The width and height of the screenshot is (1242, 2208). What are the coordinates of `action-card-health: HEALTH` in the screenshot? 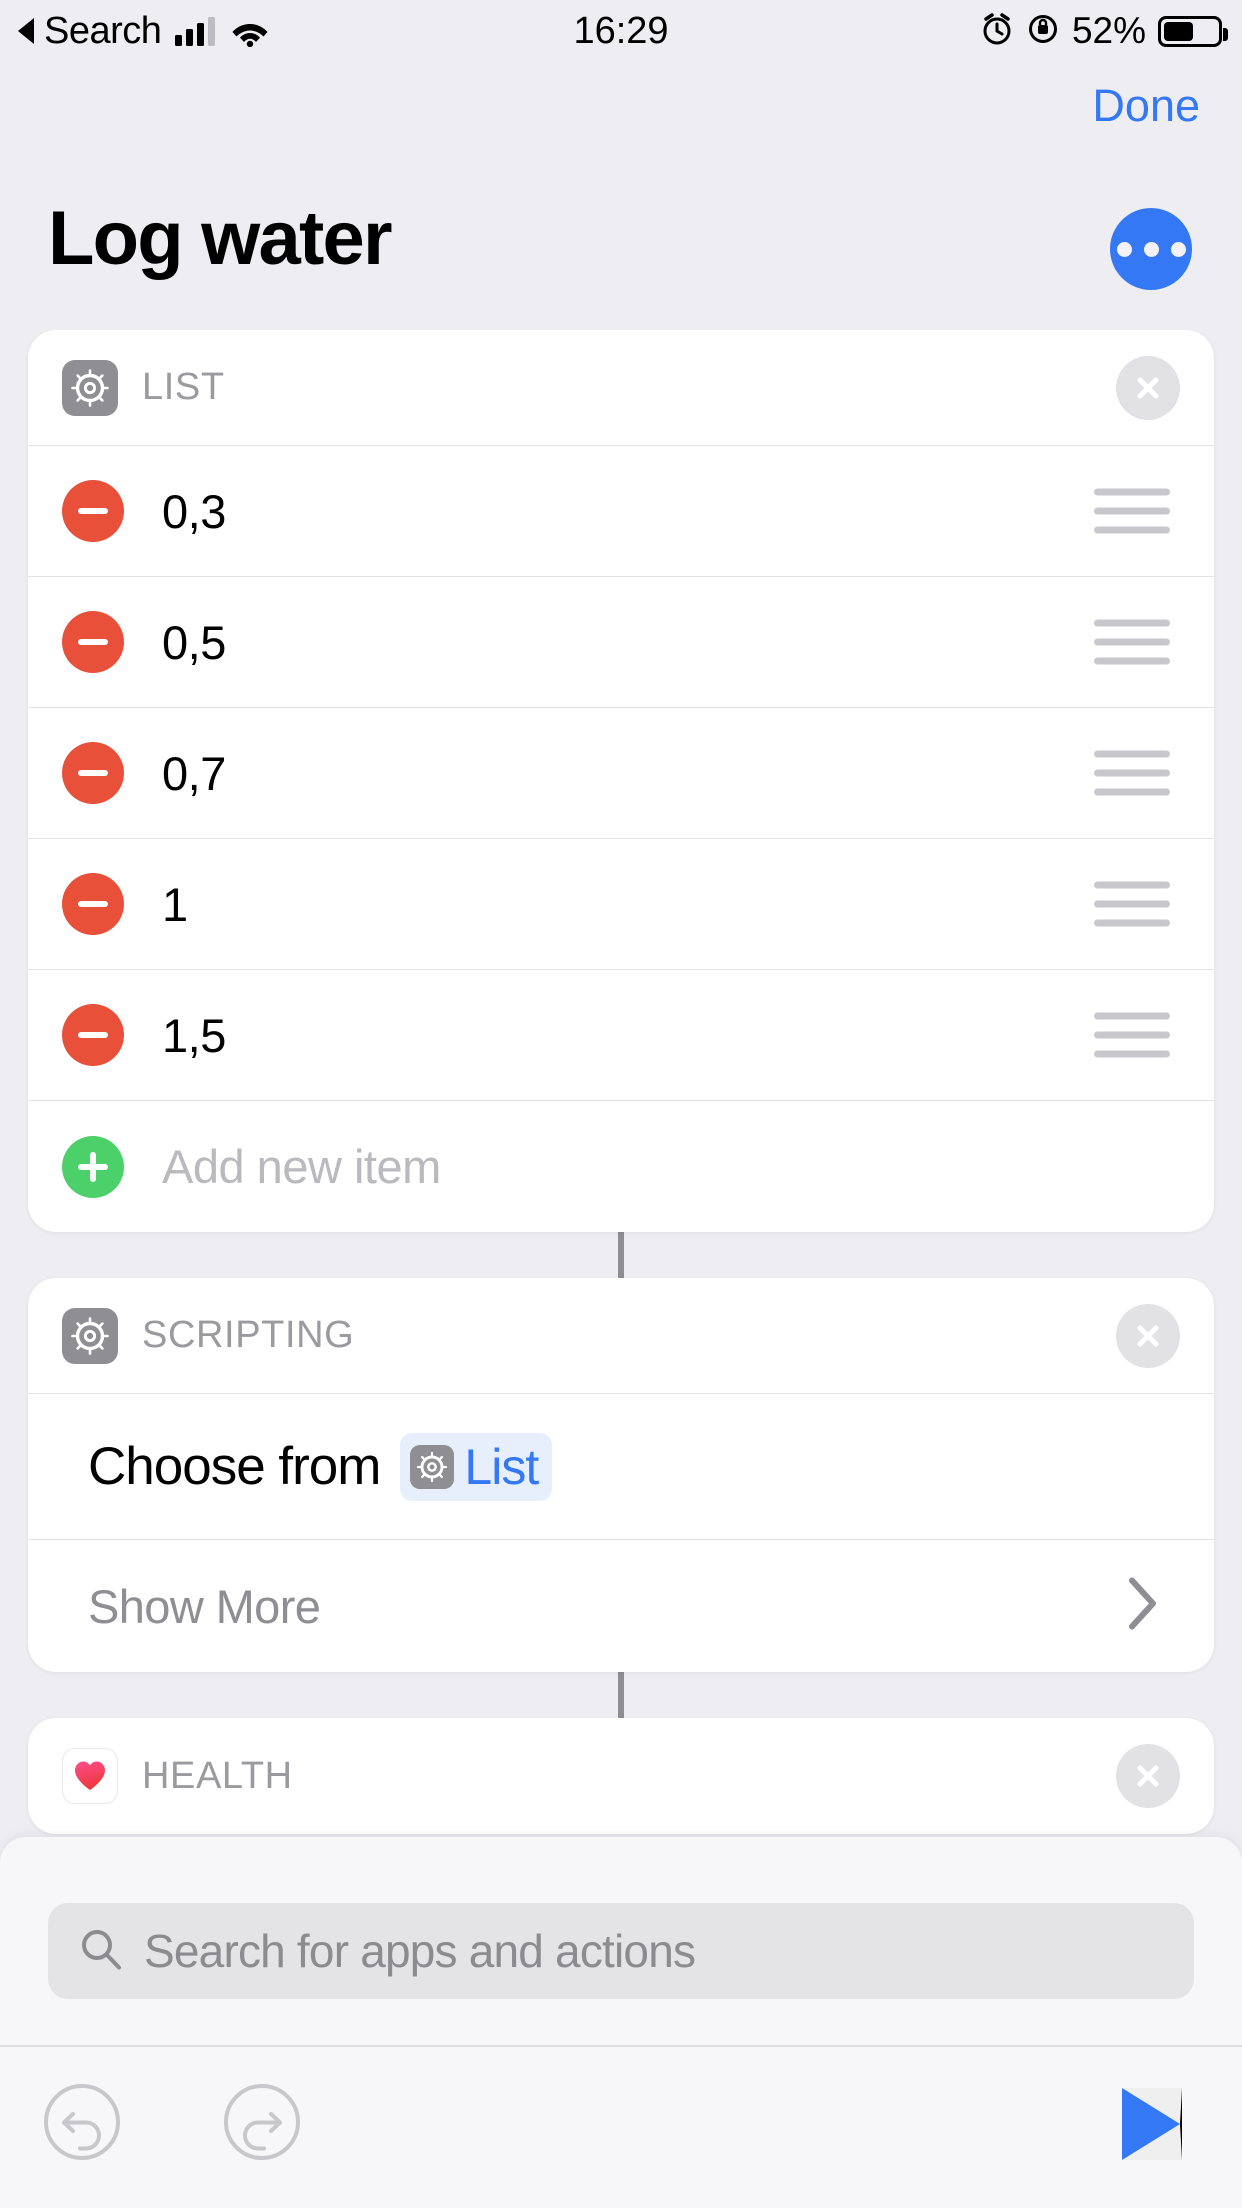 It's located at (621, 1776).